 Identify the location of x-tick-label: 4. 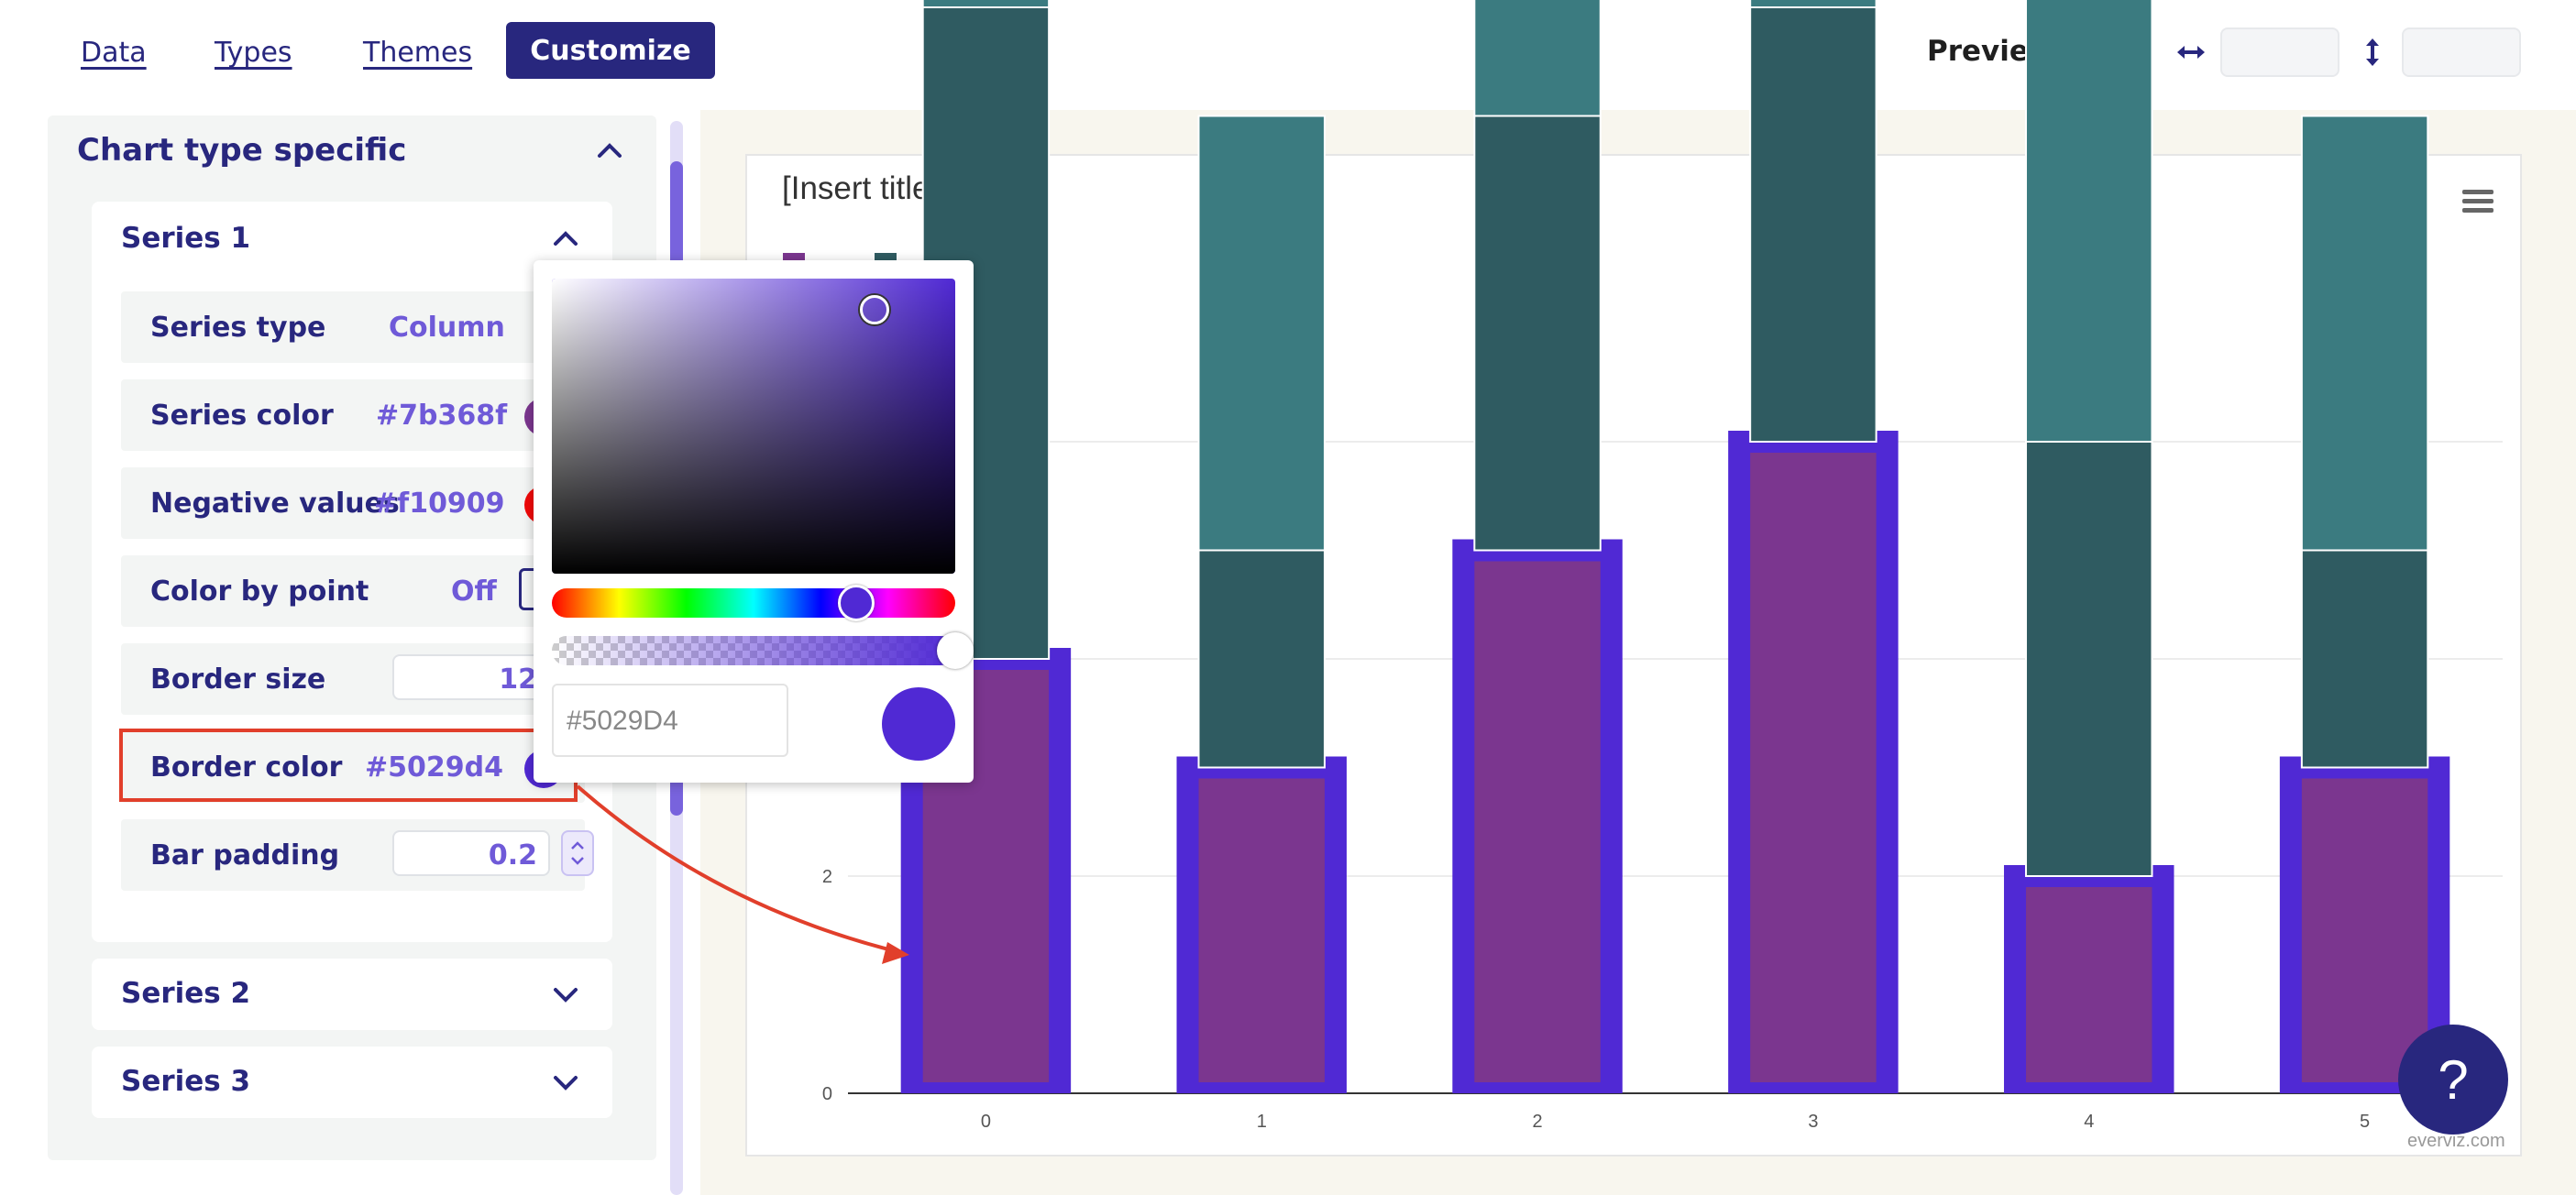
(2089, 1122).